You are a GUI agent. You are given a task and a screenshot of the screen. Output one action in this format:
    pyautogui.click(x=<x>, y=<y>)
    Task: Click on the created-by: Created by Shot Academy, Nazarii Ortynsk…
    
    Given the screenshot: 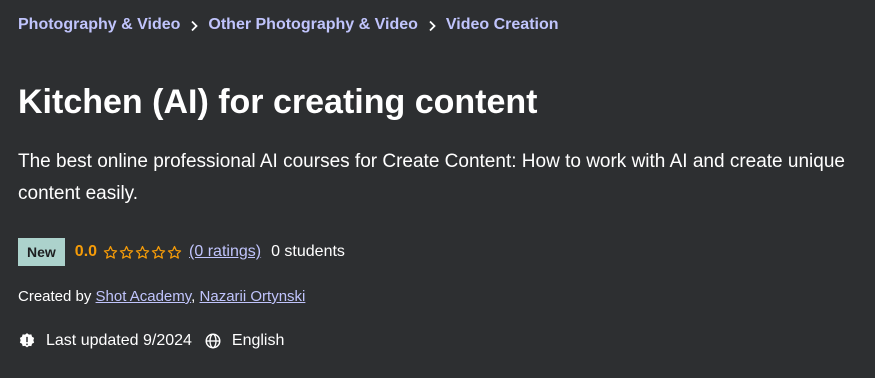 What is the action you would take?
    pyautogui.click(x=161, y=296)
    